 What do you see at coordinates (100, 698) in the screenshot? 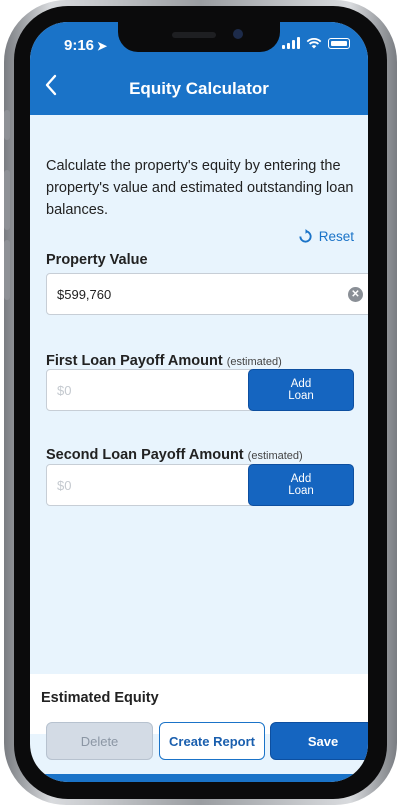
I see `estimated-equity-label: Estimated Equity` at bounding box center [100, 698].